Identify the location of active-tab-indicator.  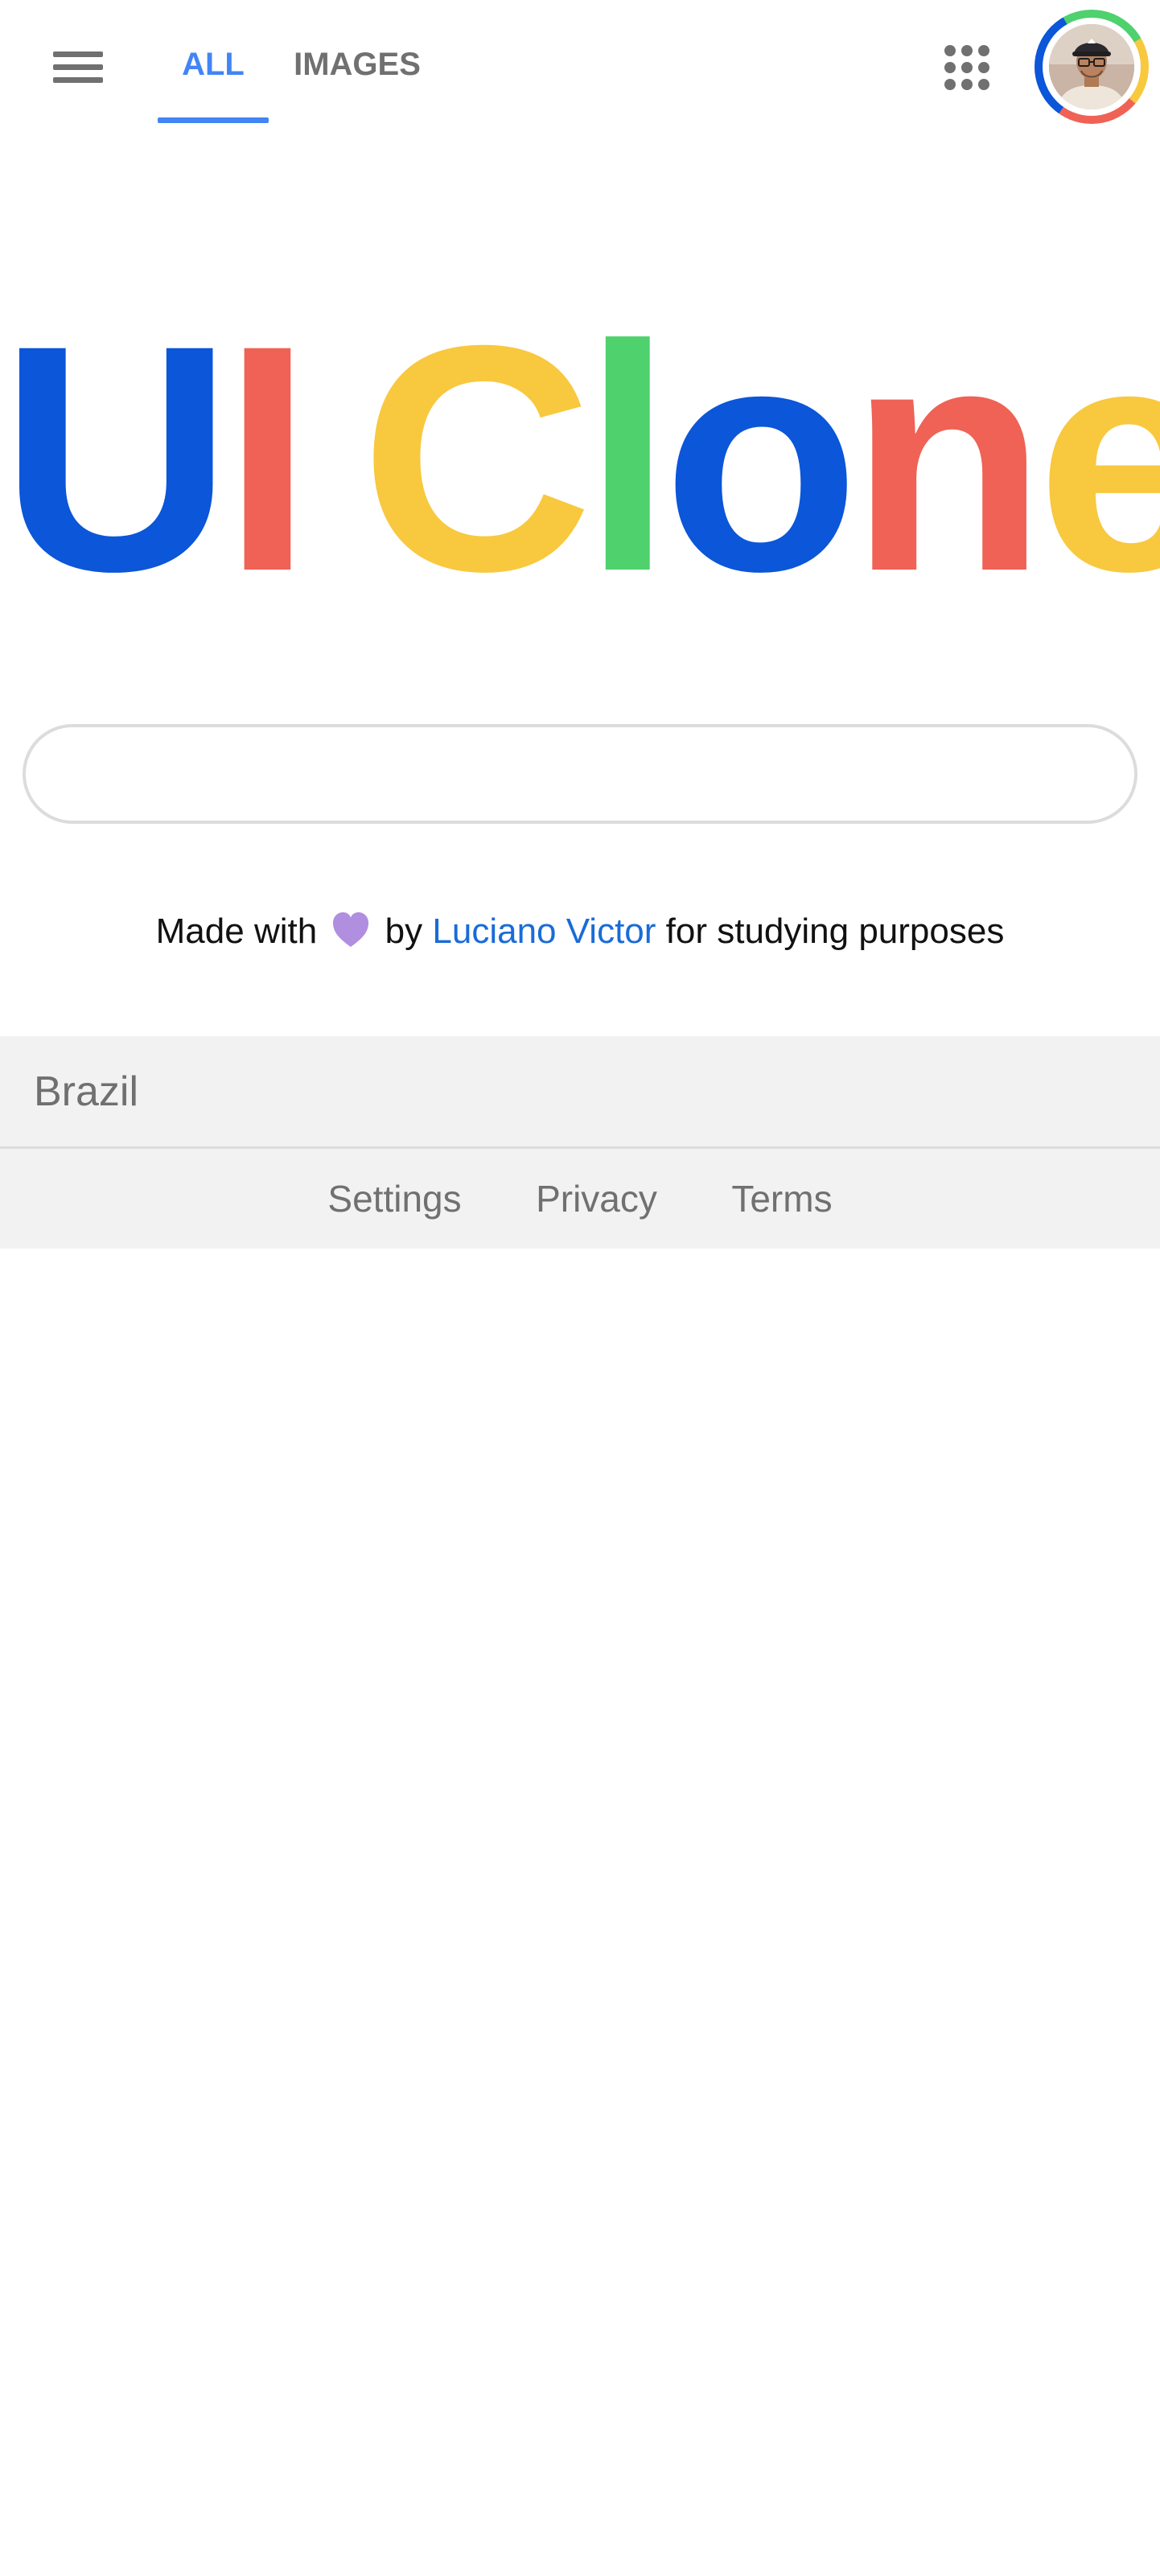
(213, 120).